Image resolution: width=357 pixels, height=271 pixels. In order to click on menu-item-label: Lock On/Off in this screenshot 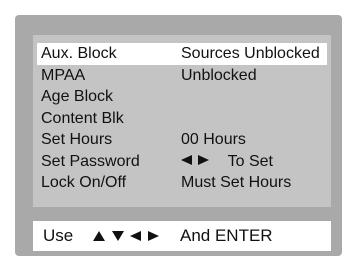, I will do `click(84, 182)`.